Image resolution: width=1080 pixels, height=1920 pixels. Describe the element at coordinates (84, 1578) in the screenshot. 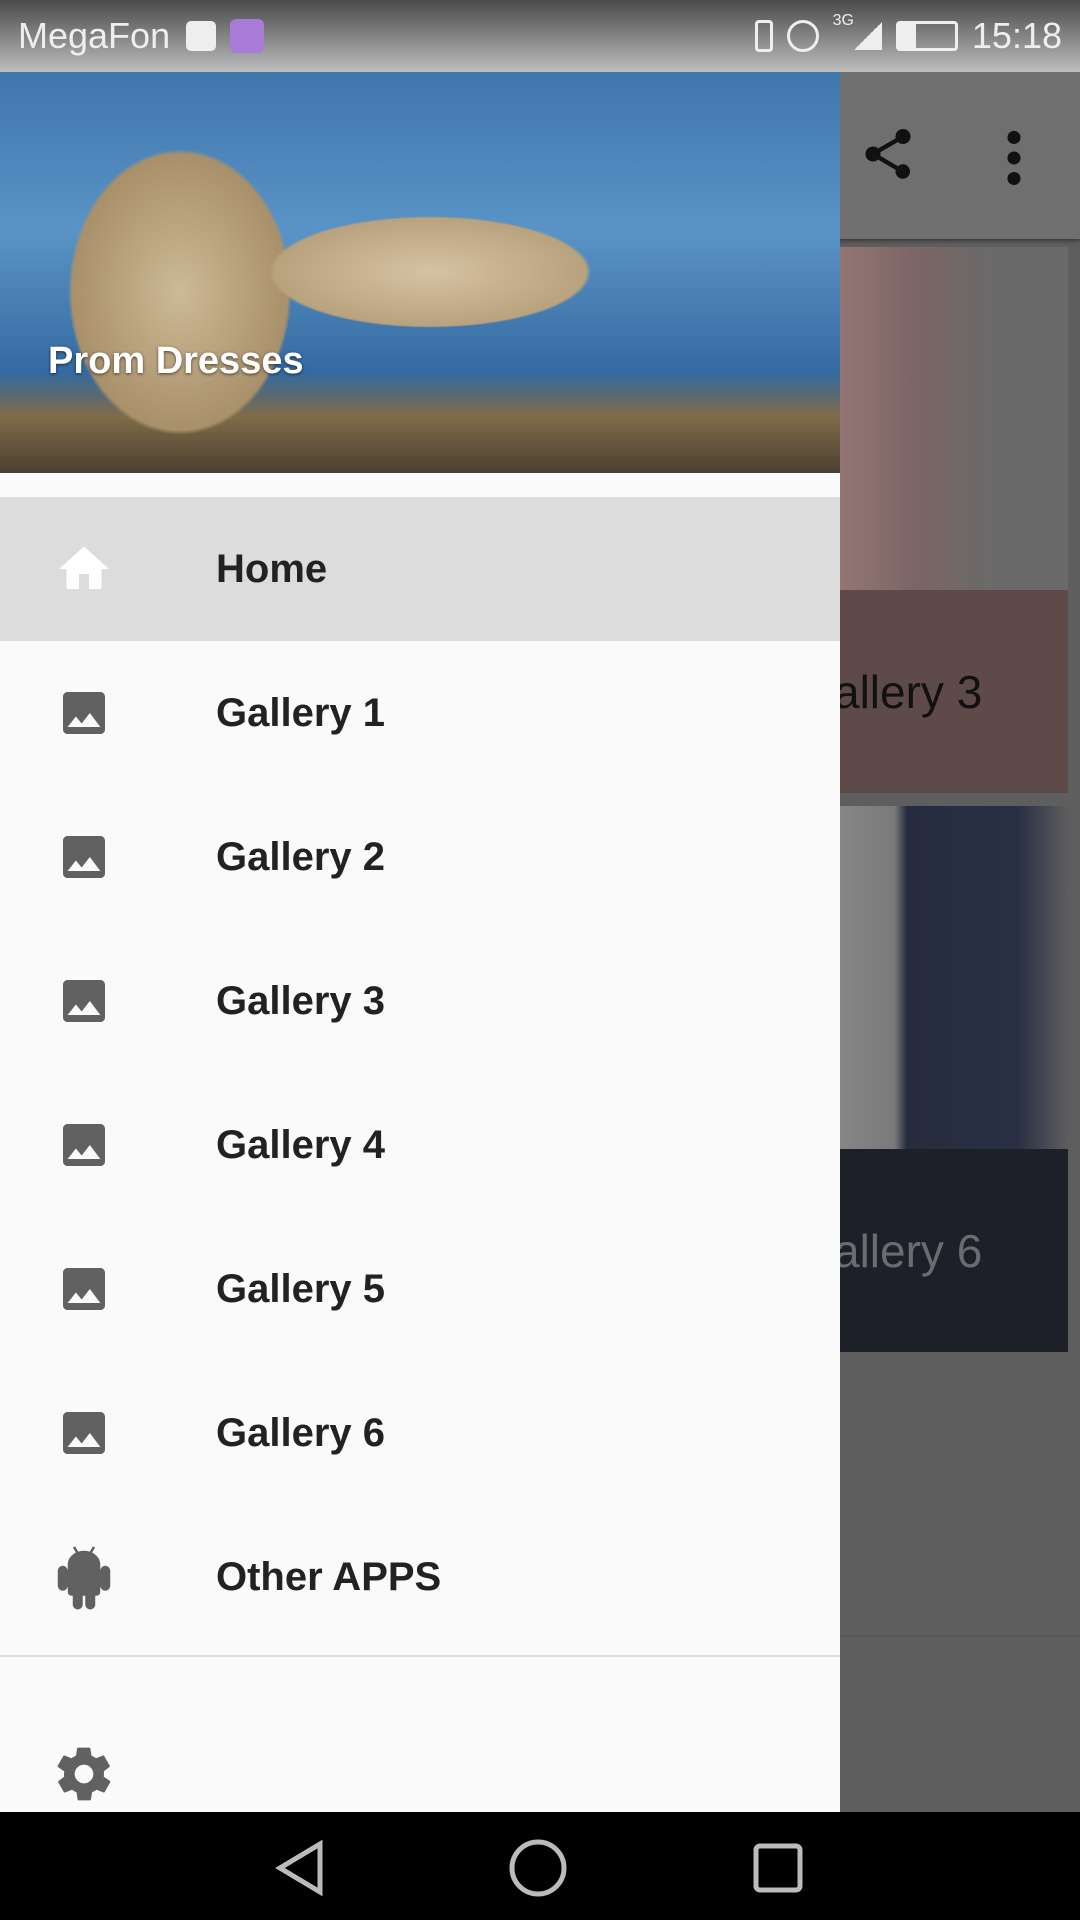

I see `android-icon` at that location.